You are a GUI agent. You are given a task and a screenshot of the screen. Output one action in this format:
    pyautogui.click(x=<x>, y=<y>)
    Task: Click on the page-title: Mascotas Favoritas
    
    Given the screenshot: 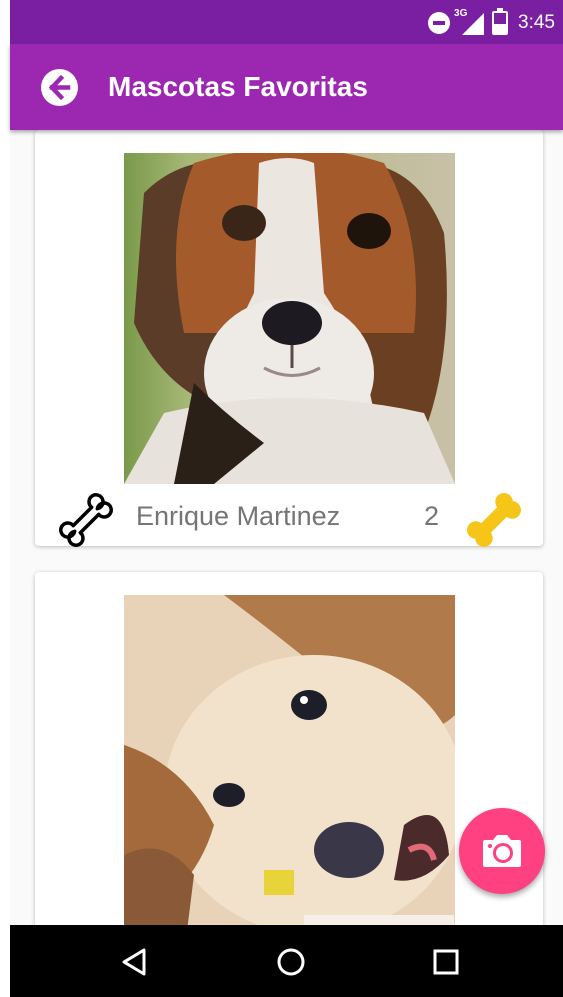 What is the action you would take?
    pyautogui.click(x=238, y=86)
    